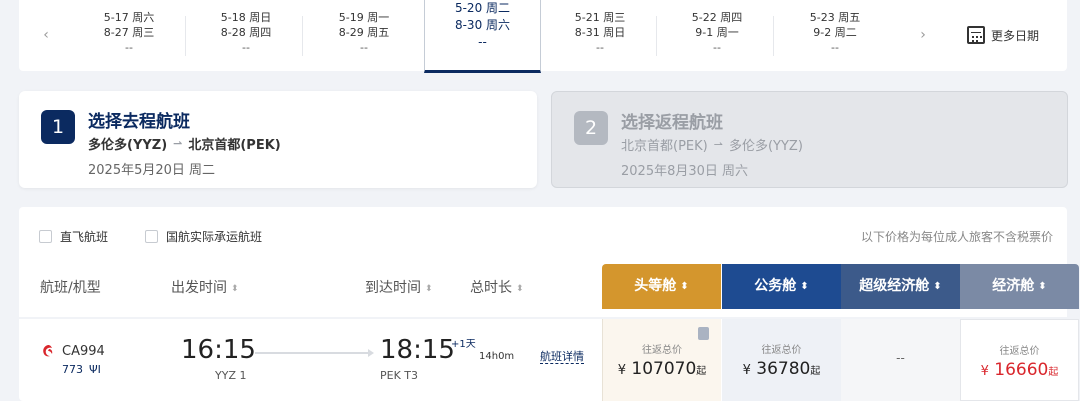 The width and height of the screenshot is (1080, 401). What do you see at coordinates (73, 236) in the screenshot?
I see `filter-direct: 直飞航班` at bounding box center [73, 236].